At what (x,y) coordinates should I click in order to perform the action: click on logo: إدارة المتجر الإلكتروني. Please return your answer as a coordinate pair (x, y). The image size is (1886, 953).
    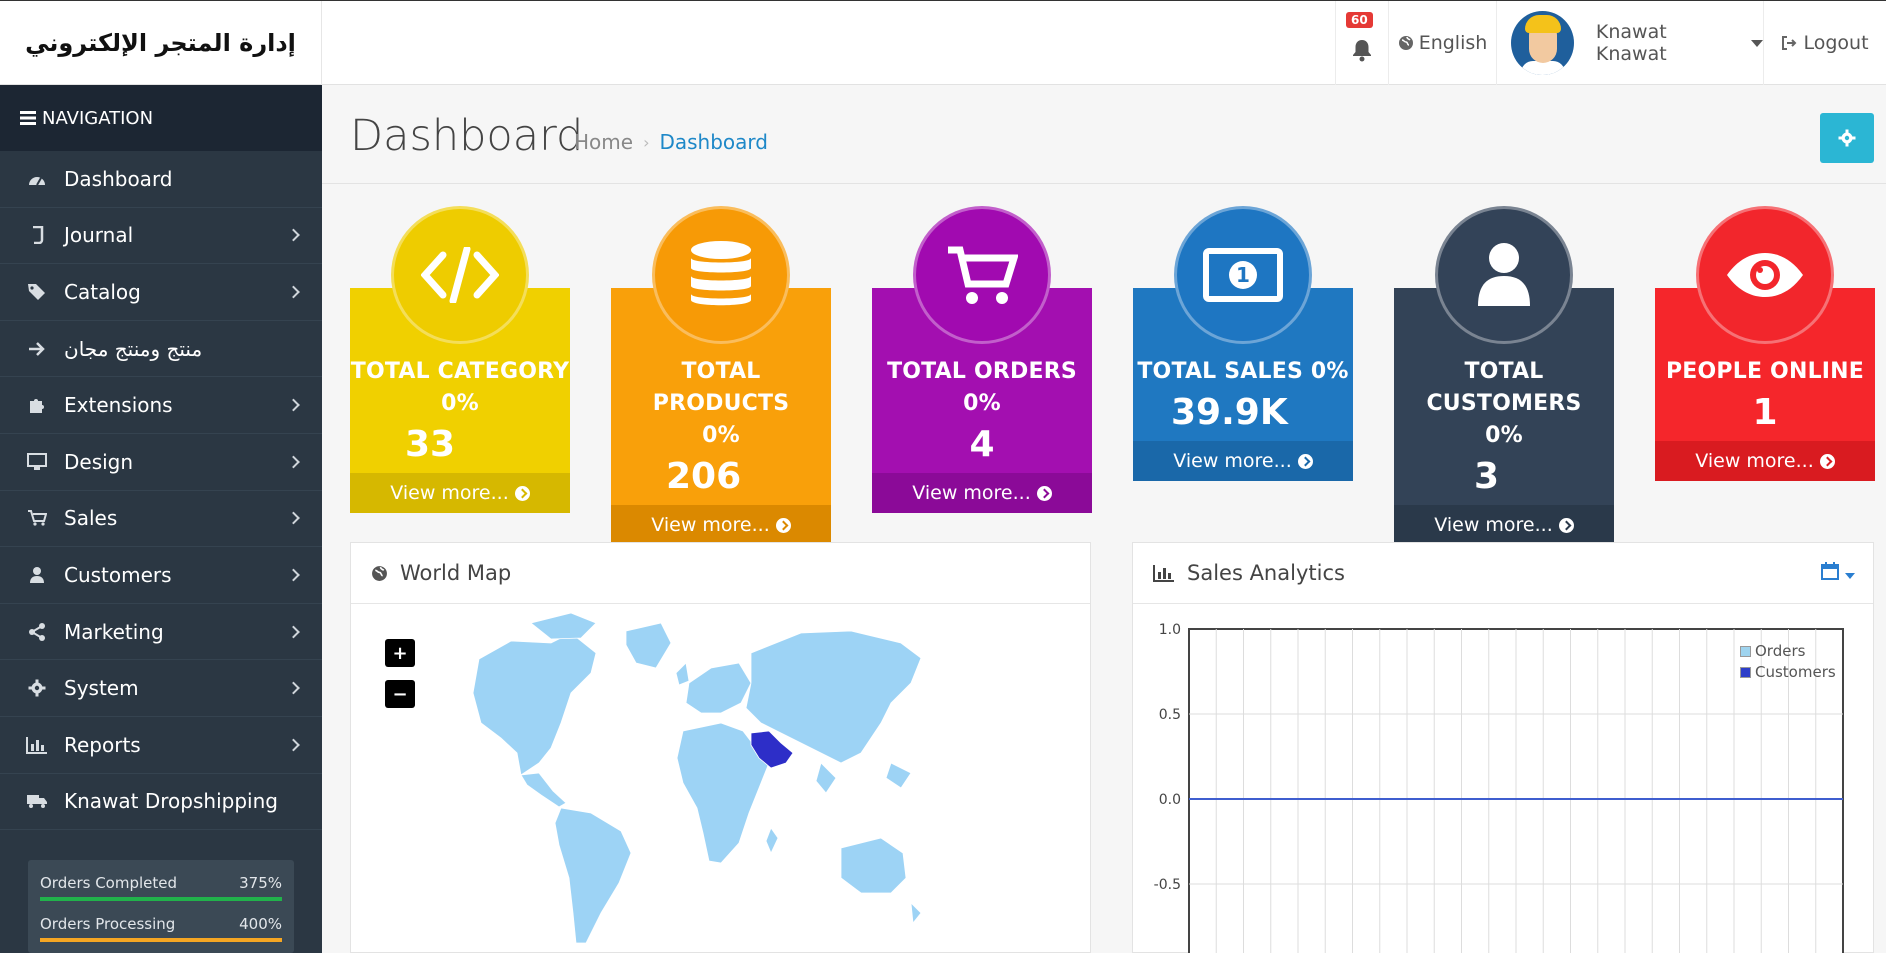
    Looking at the image, I should click on (161, 43).